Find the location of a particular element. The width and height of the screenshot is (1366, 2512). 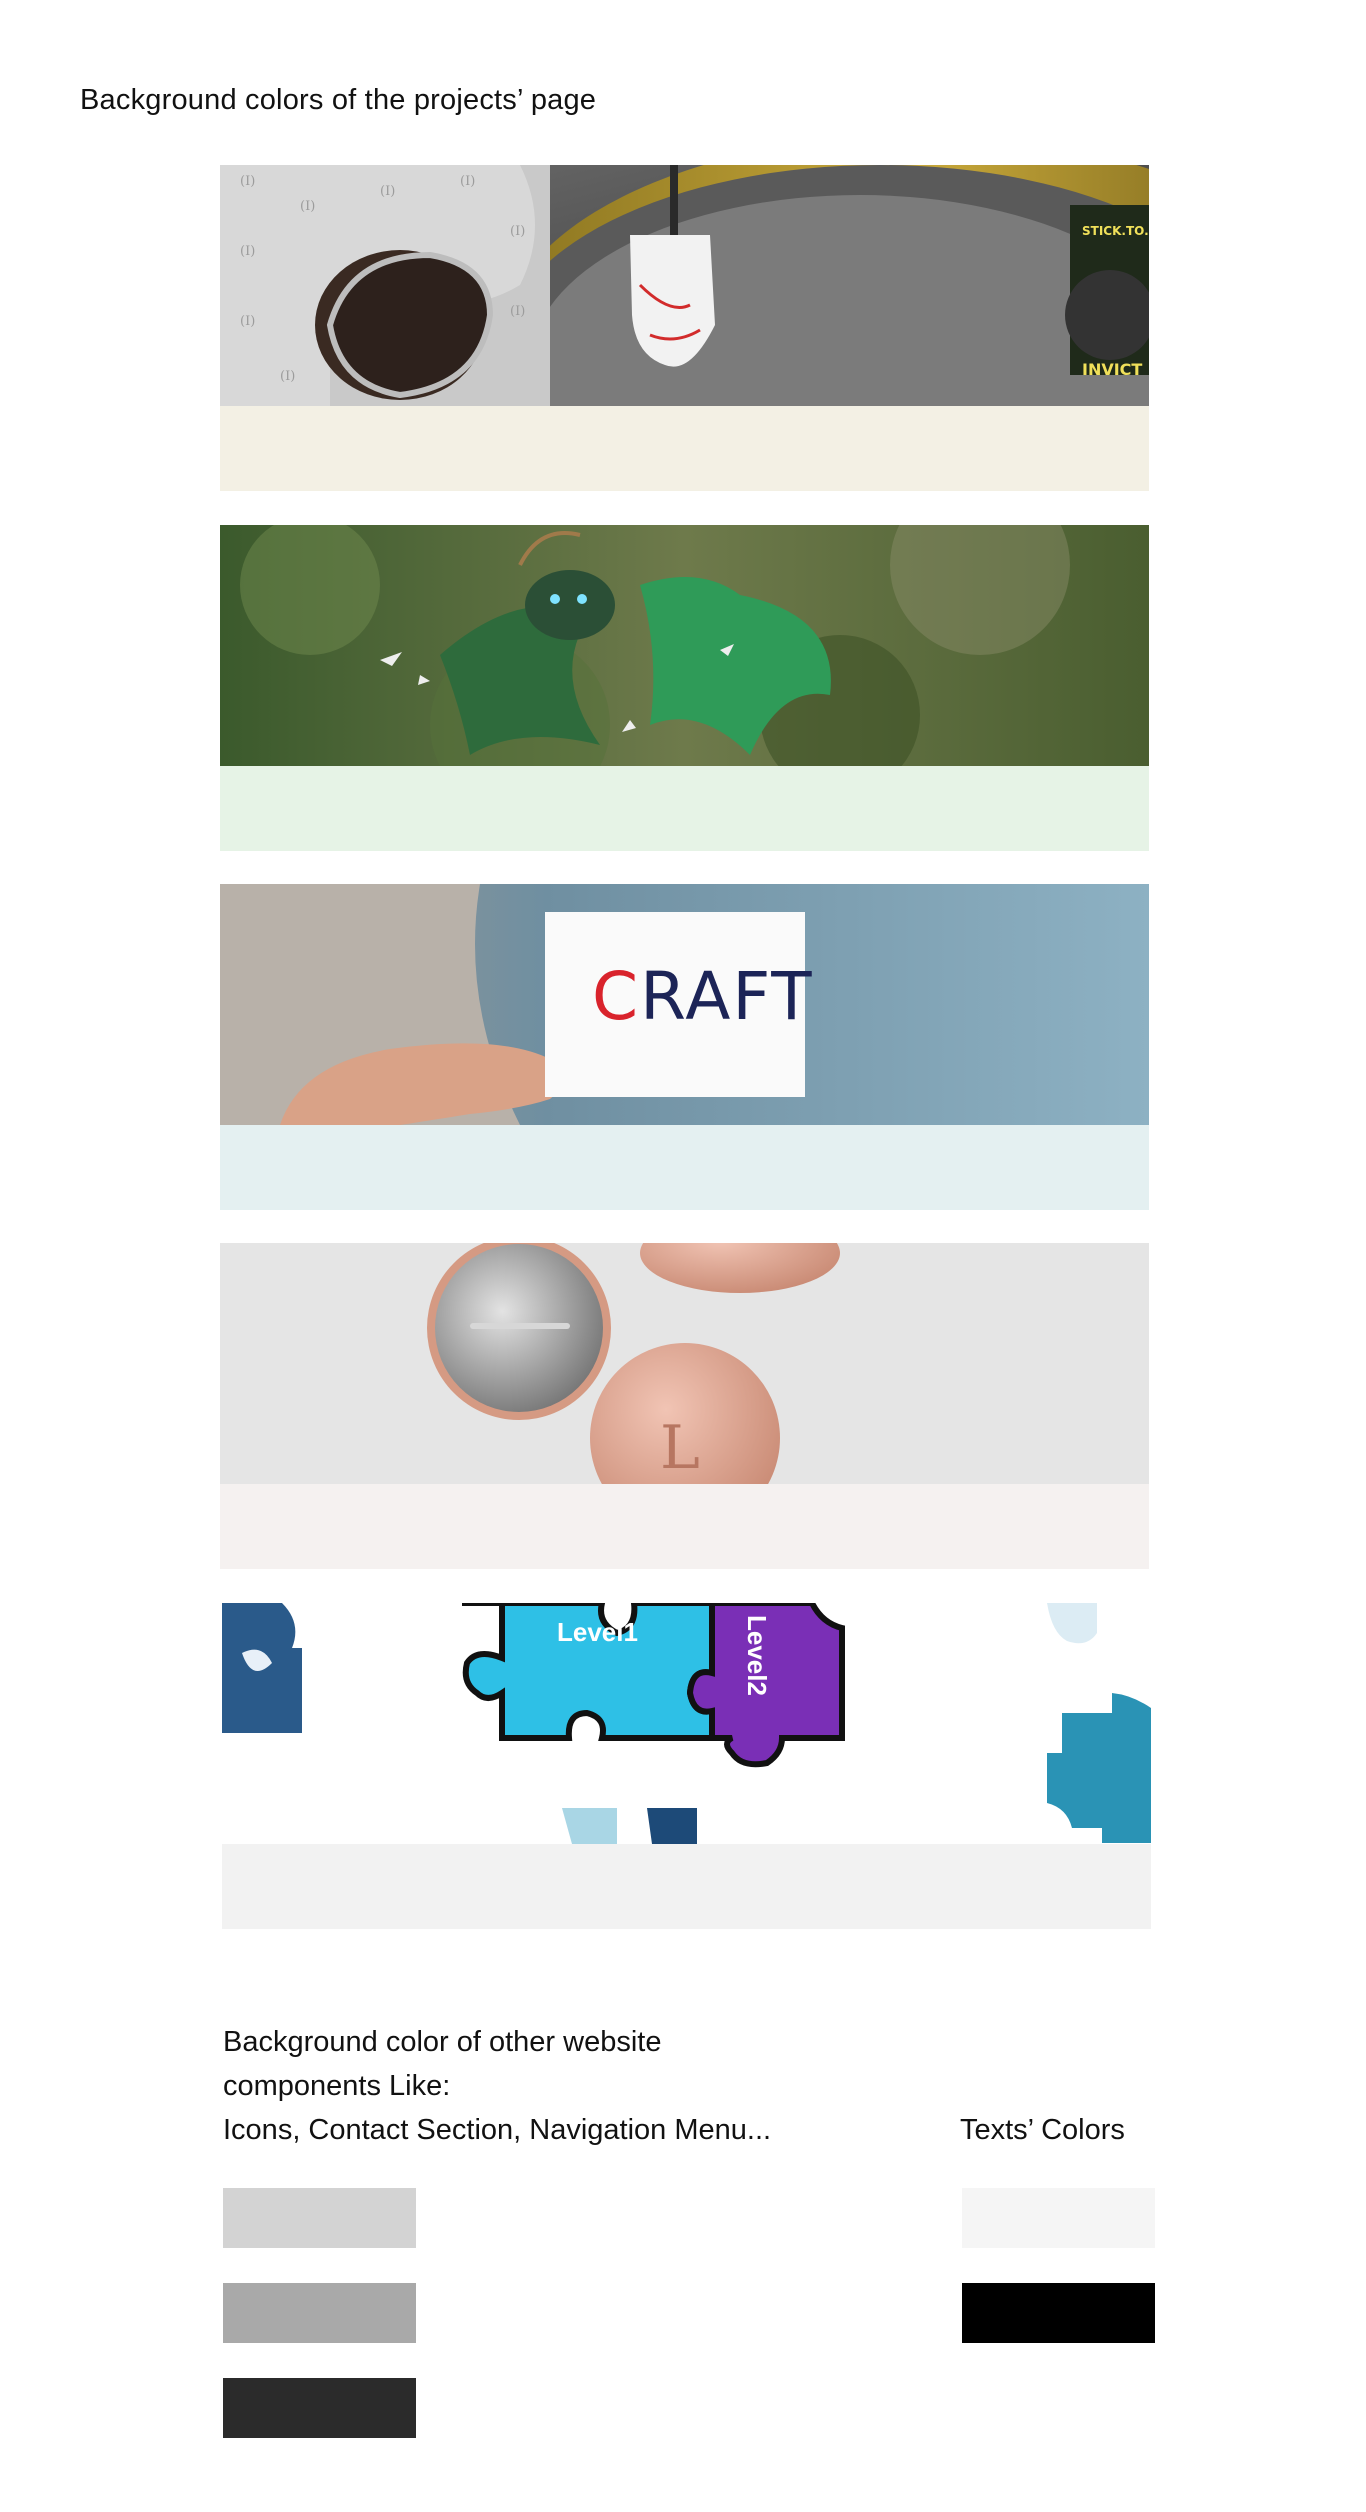

project-levels: Level1 Level2 is located at coordinates (686, 1766).